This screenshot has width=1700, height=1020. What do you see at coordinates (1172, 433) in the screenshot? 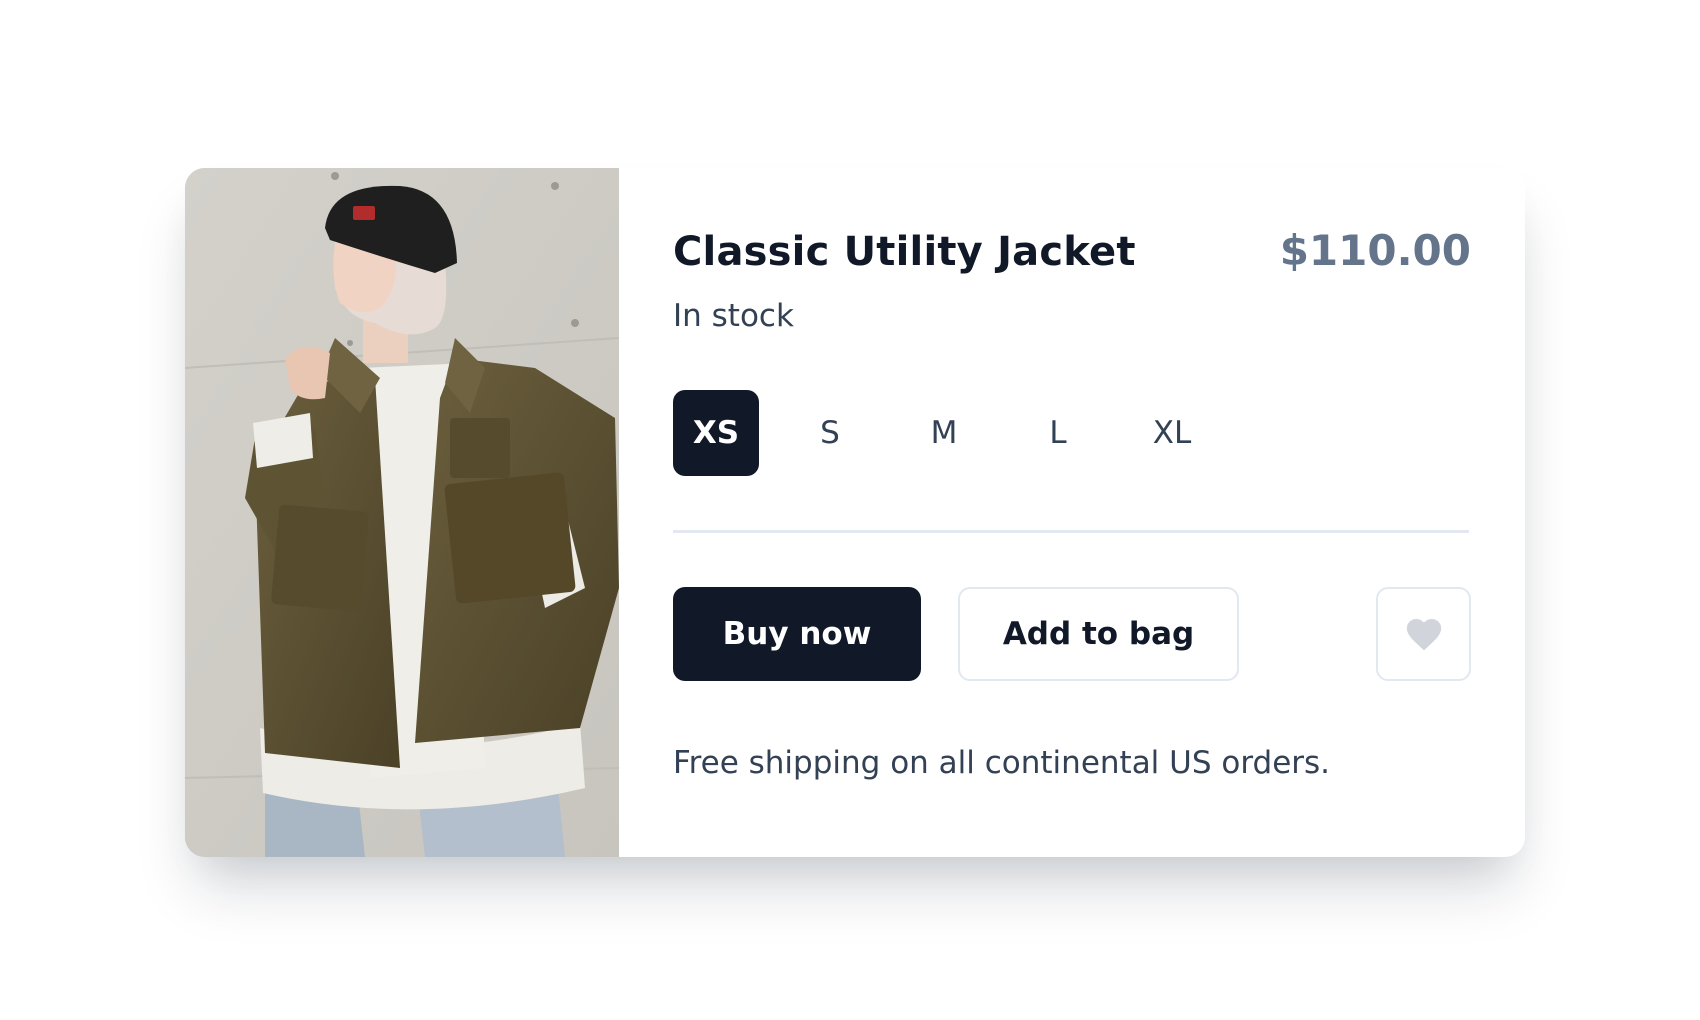
I see `size-option-xl: XL` at bounding box center [1172, 433].